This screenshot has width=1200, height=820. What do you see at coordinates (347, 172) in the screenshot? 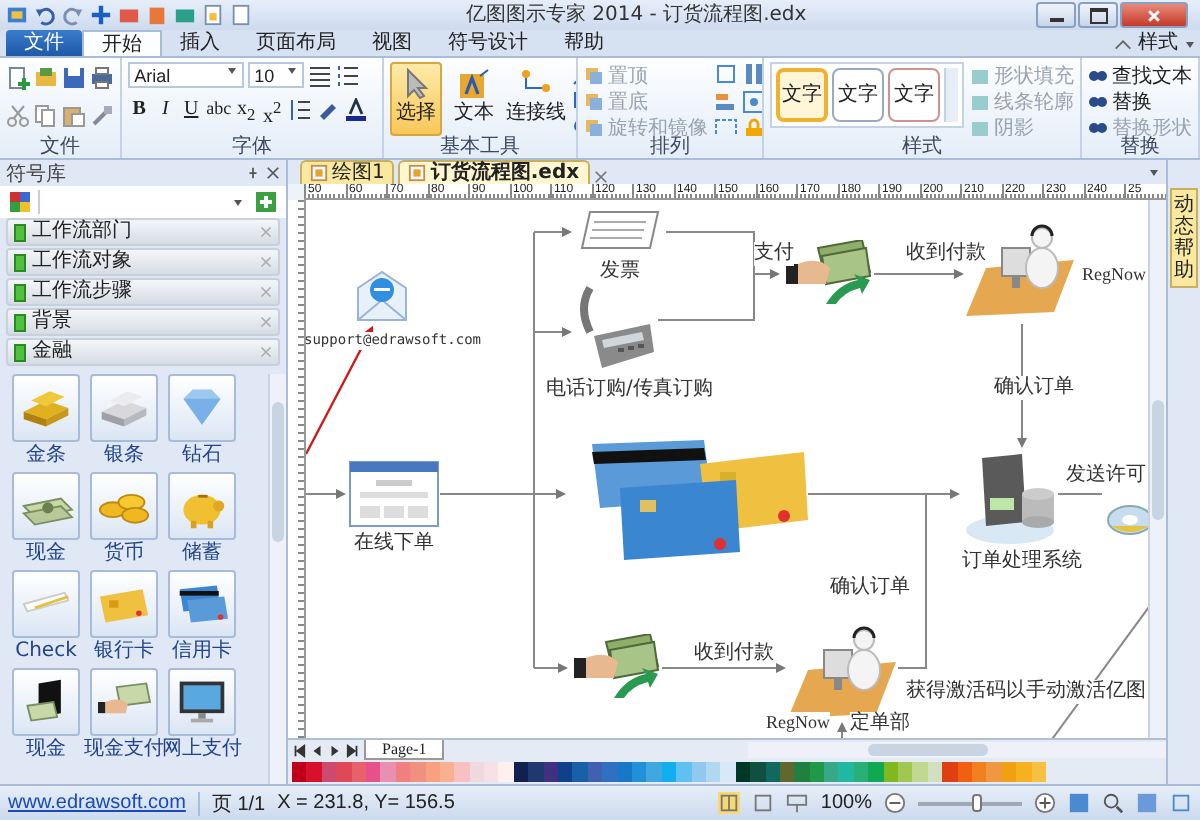
I see `document-tab: 绘图1` at bounding box center [347, 172].